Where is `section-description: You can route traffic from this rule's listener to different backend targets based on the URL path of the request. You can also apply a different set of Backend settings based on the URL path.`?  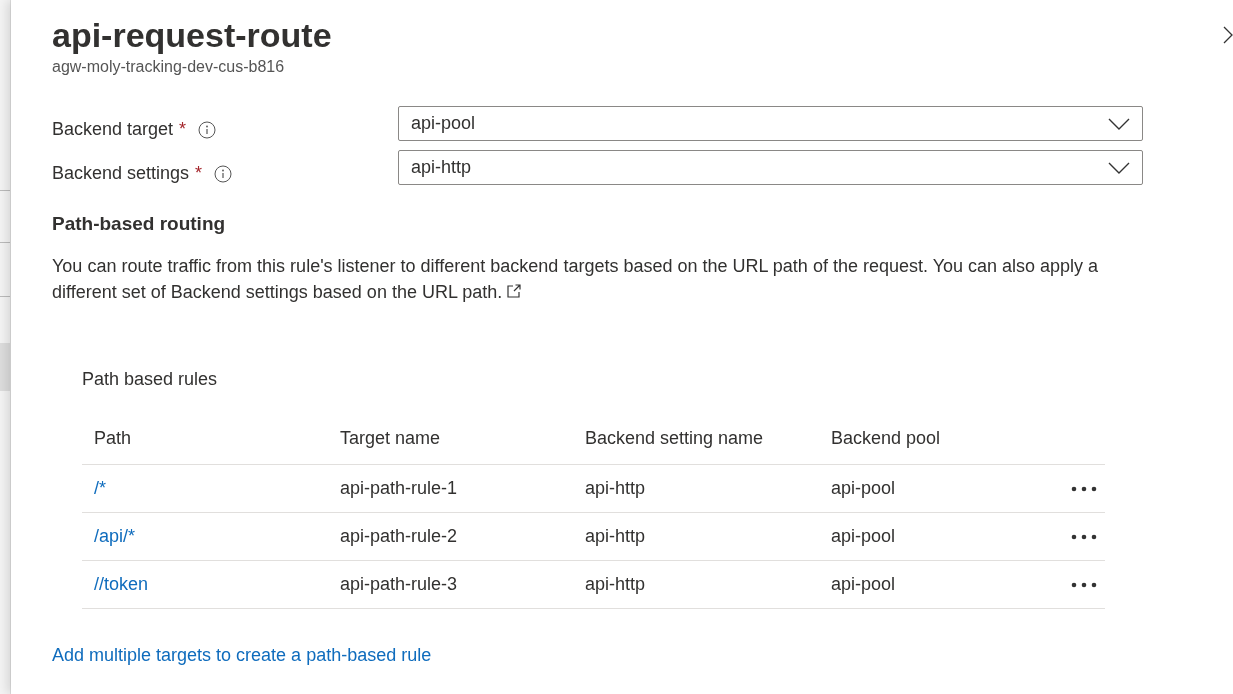 section-description: You can route traffic from this rule's listener to different backend targets based on the URL path of the request. You can also apply a different set of Backend settings based on the URL path. is located at coordinates (576, 279).